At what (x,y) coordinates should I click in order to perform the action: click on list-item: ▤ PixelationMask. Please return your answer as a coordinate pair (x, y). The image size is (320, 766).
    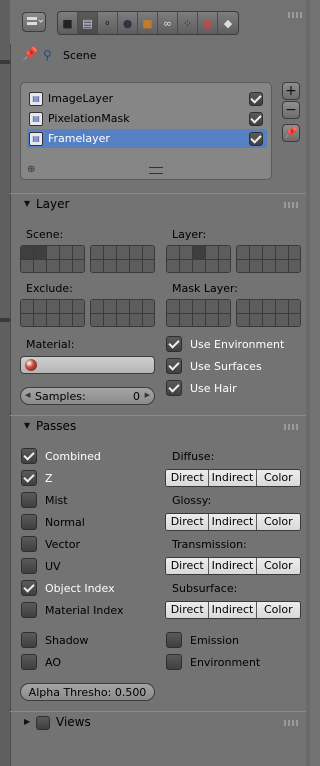
    Looking at the image, I should click on (147, 118).